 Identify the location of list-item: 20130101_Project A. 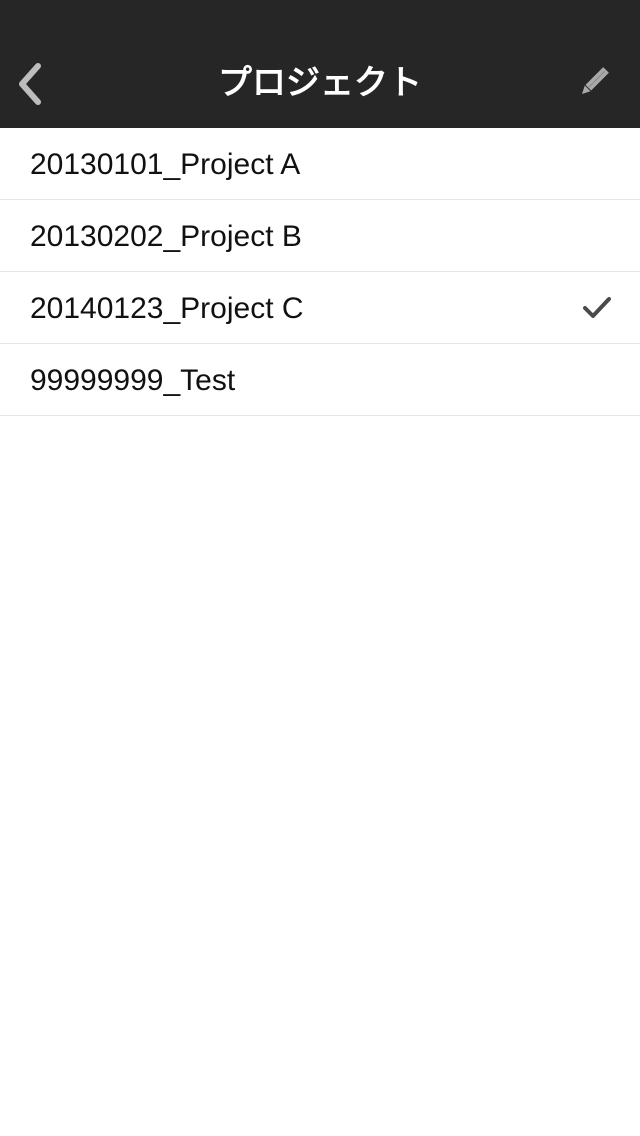
(320, 164).